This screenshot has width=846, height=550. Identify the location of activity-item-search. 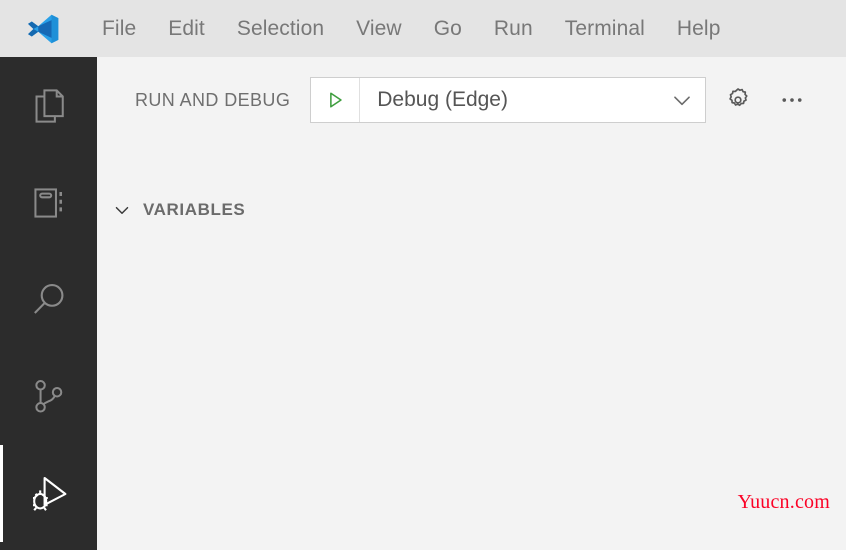
(48, 299).